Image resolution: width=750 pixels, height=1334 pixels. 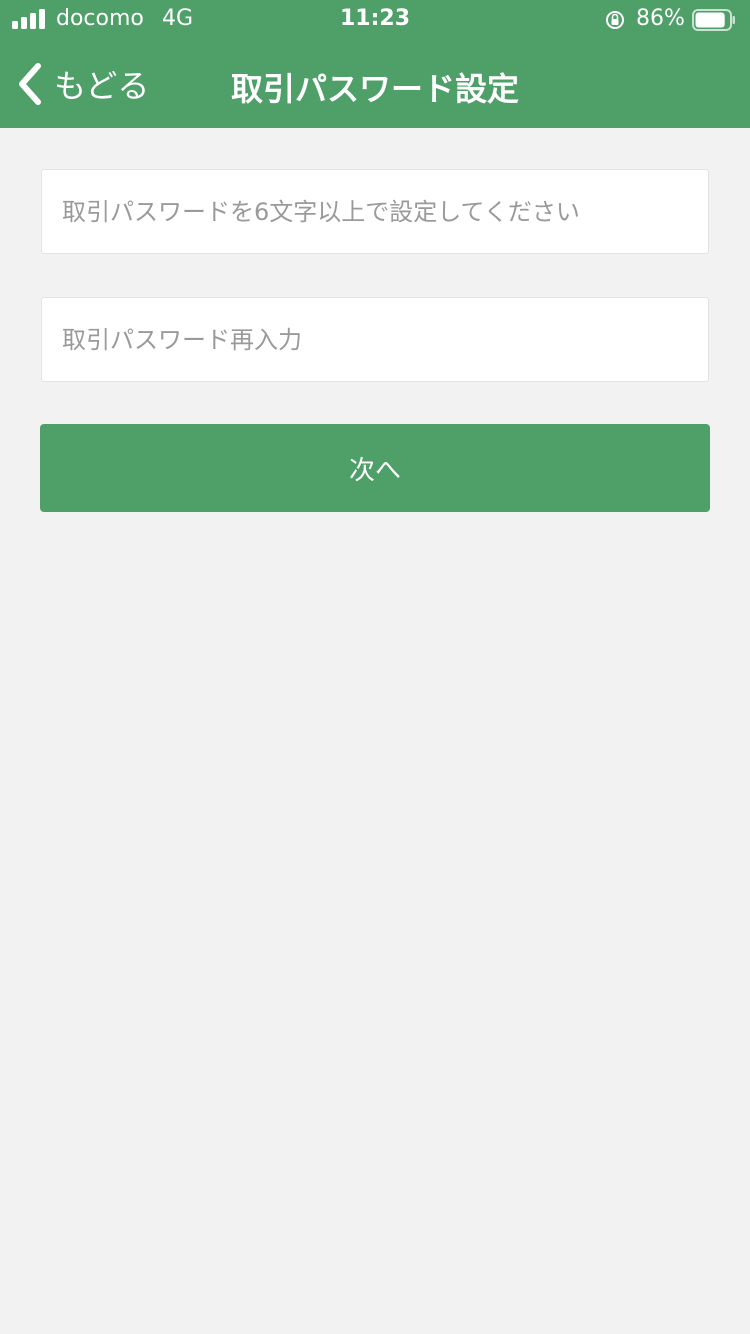 I want to click on orientation-lock-icon, so click(x=615, y=20).